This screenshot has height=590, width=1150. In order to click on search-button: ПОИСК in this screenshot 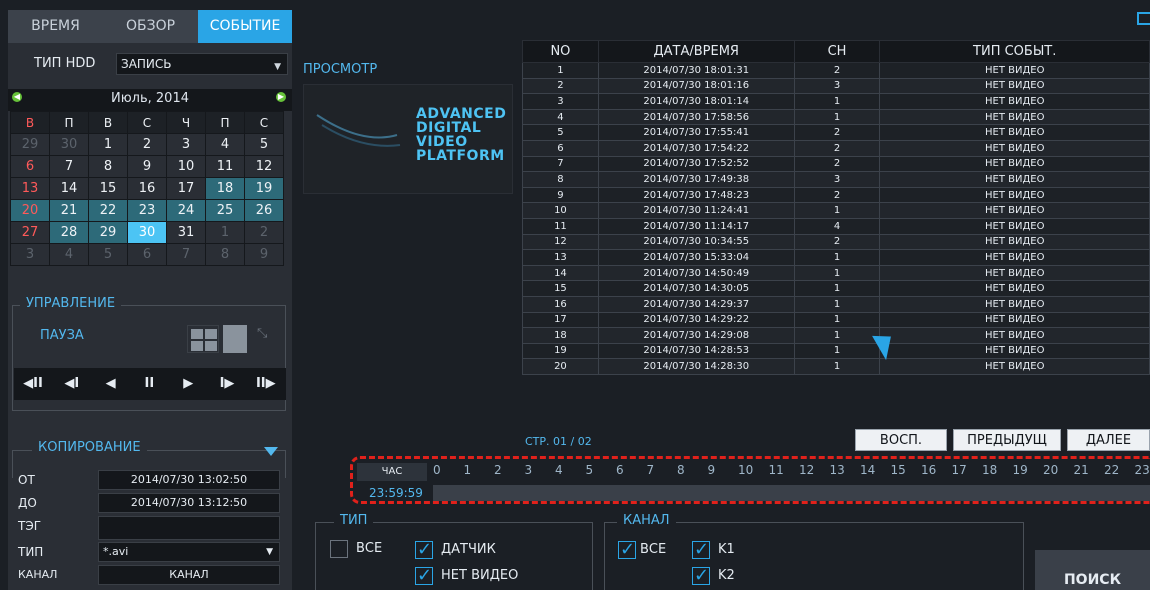, I will do `click(1092, 570)`.